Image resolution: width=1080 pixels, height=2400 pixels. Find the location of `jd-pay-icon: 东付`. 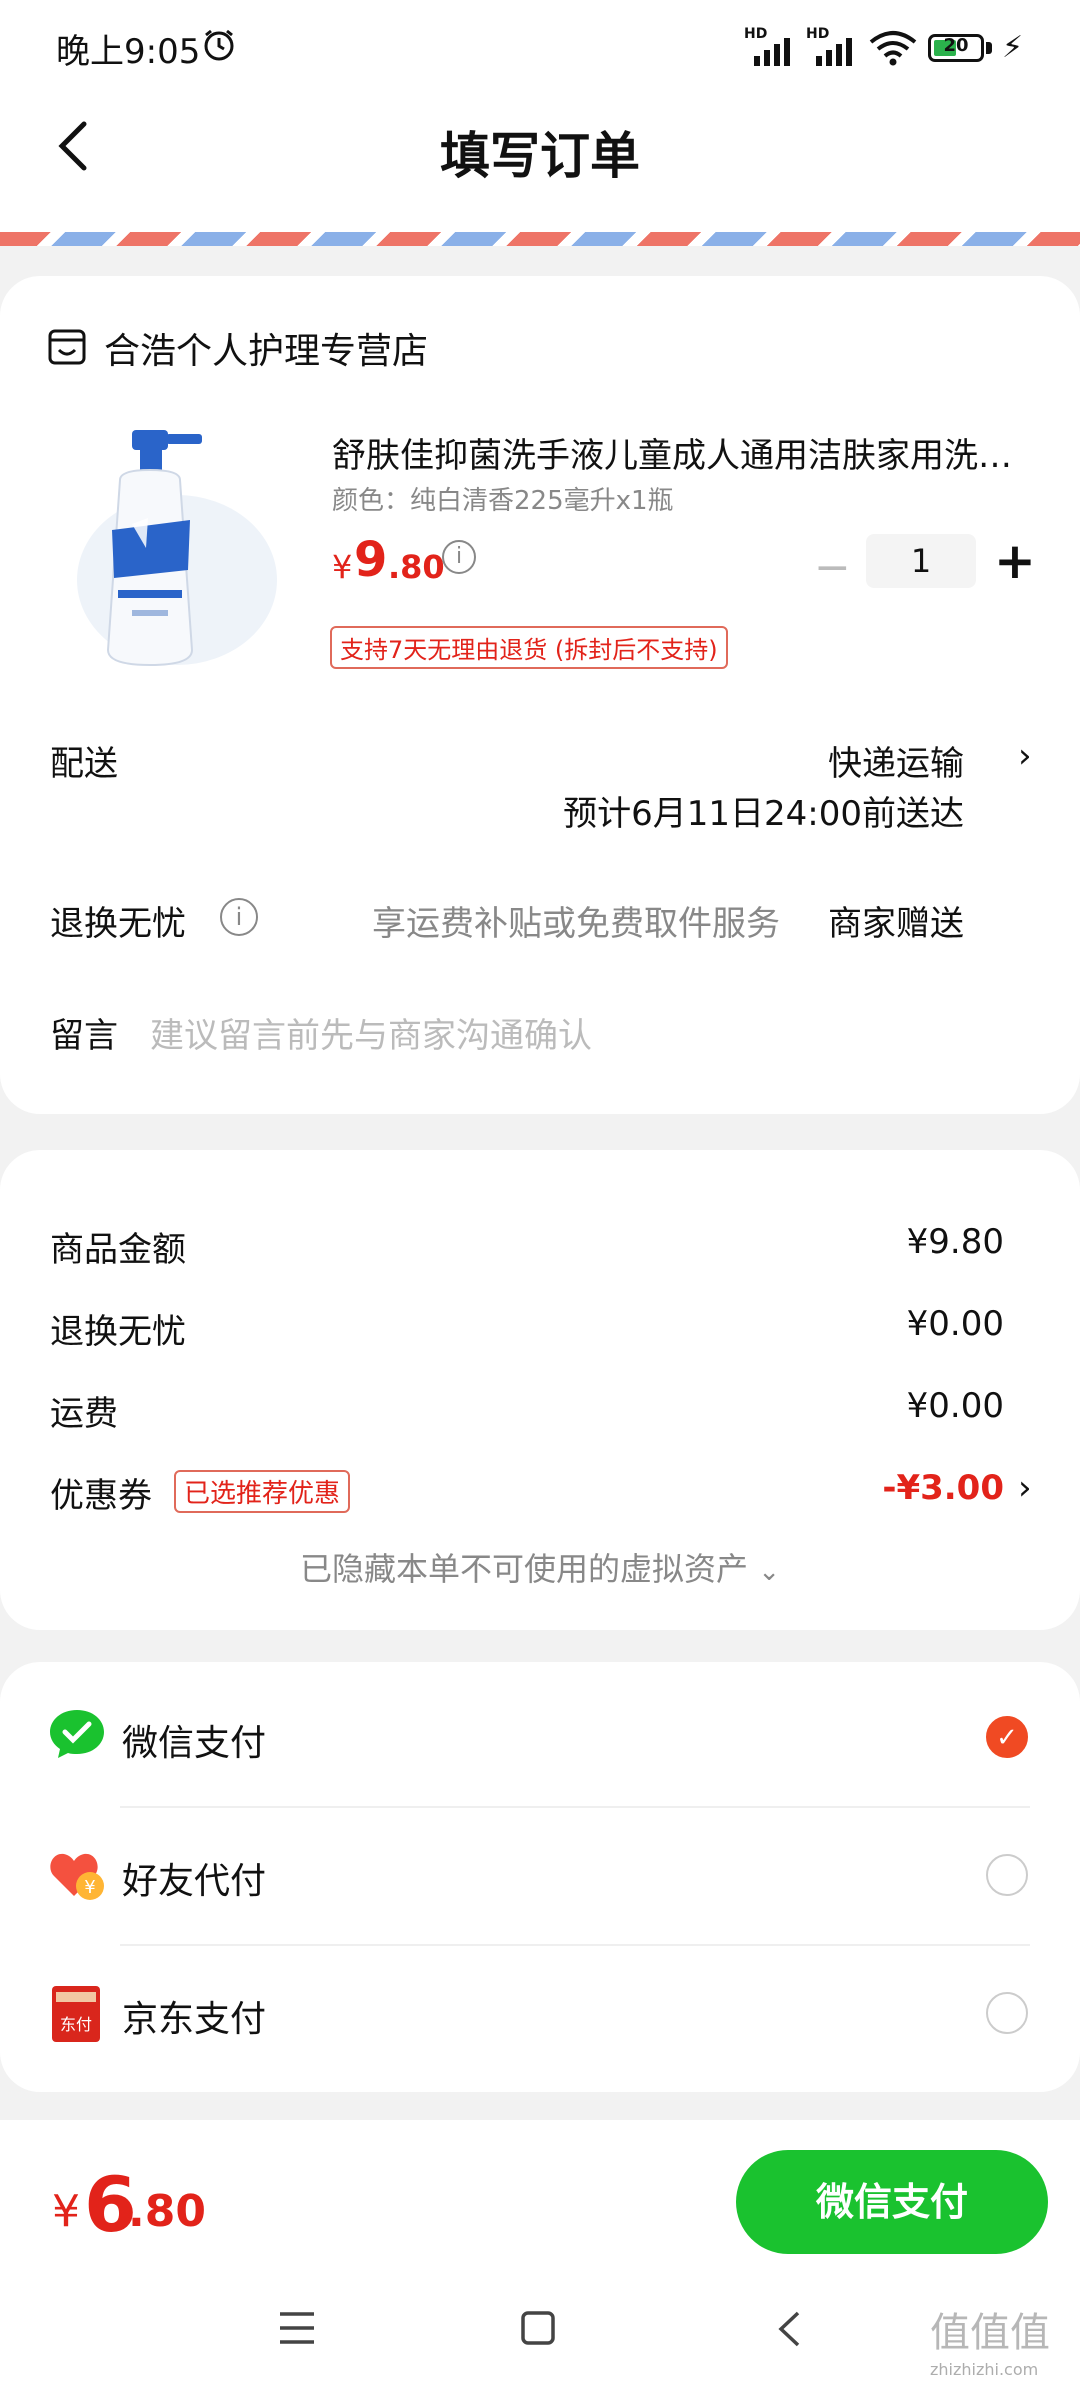

jd-pay-icon: 东付 is located at coordinates (76, 2014).